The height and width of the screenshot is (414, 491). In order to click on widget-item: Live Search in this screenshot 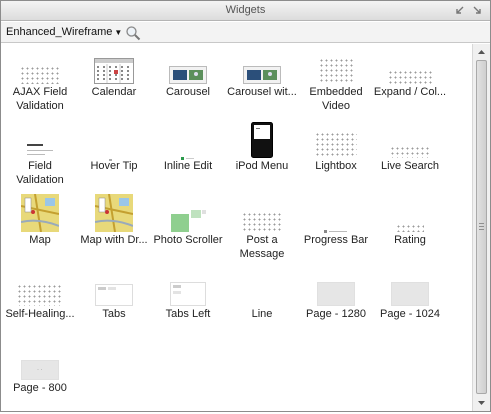, I will do `click(410, 155)`.